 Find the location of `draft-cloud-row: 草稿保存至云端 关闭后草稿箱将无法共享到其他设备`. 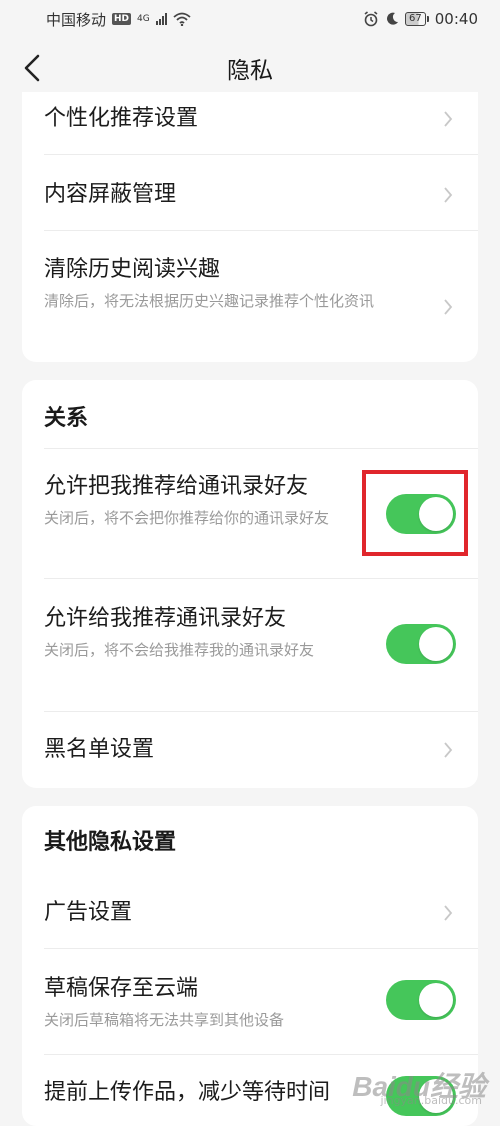

draft-cloud-row: 草稿保存至云端 关闭后草稿箱将无法共享到其他设备 is located at coordinates (250, 1003).